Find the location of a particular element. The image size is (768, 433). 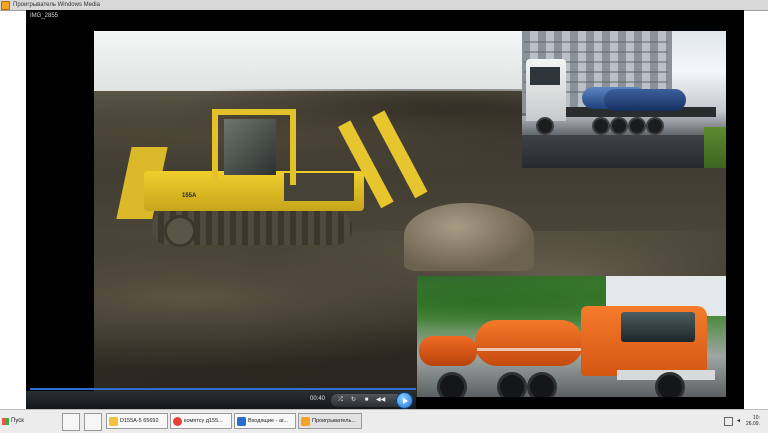

outlook-icon is located at coordinates (241, 421).